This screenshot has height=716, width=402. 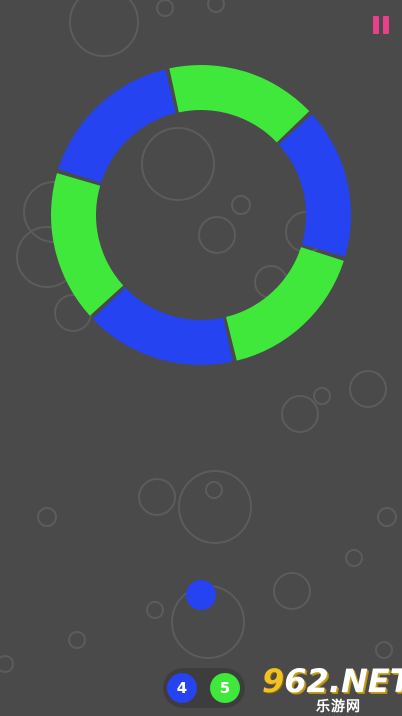 I want to click on watermark-logo-text: 962.NET, so click(x=332, y=681).